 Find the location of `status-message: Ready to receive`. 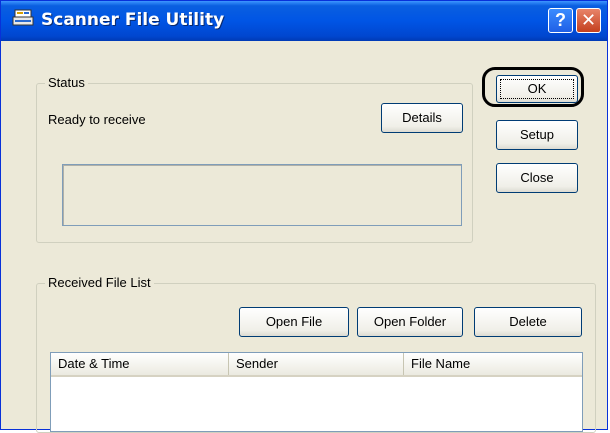

status-message: Ready to receive is located at coordinates (97, 119).